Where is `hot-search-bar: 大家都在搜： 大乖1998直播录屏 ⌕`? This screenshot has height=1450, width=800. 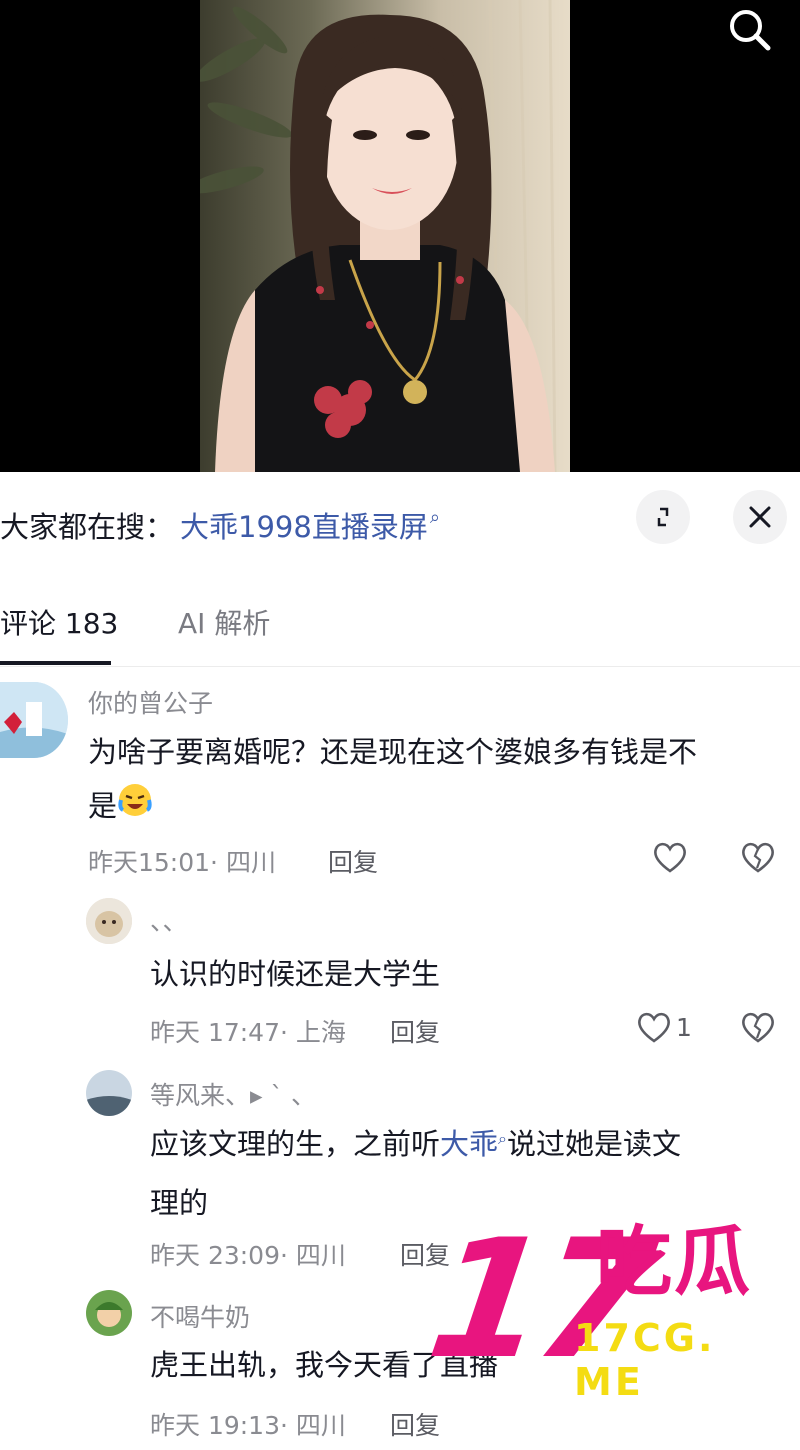
hot-search-bar: 大家都在搜： 大乖1998直播录屏 ⌕ is located at coordinates (220, 525).